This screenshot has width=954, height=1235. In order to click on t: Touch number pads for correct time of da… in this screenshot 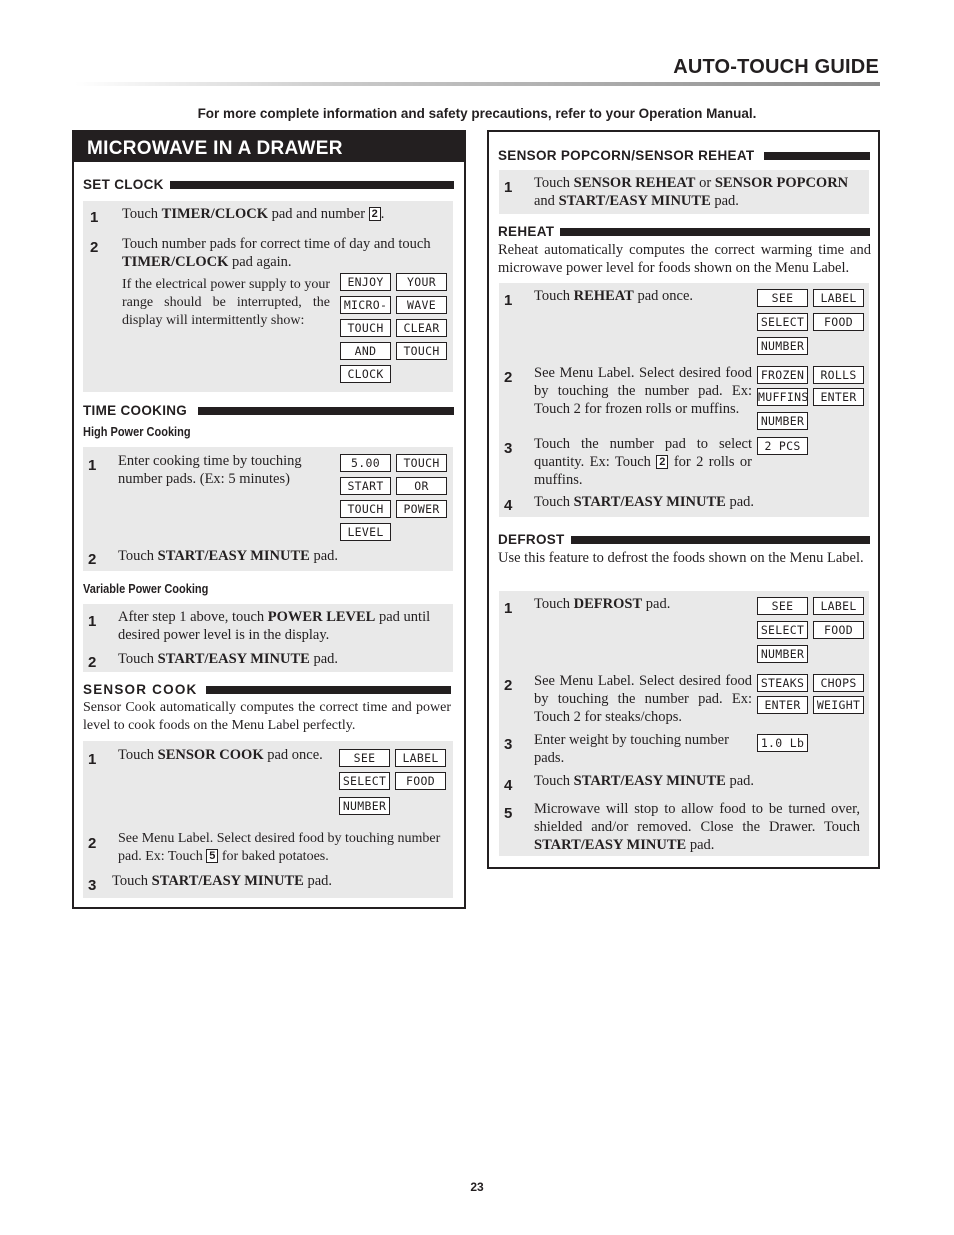, I will do `click(276, 244)`.